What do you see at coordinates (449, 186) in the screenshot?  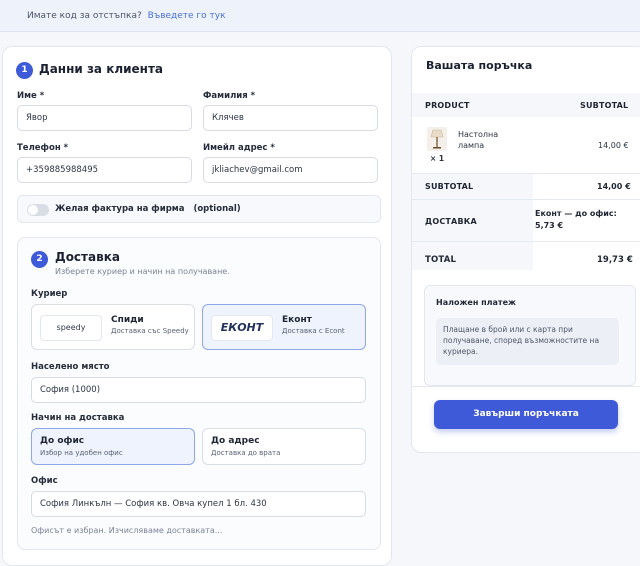 I see `subtotal-label: SUBTOTAL` at bounding box center [449, 186].